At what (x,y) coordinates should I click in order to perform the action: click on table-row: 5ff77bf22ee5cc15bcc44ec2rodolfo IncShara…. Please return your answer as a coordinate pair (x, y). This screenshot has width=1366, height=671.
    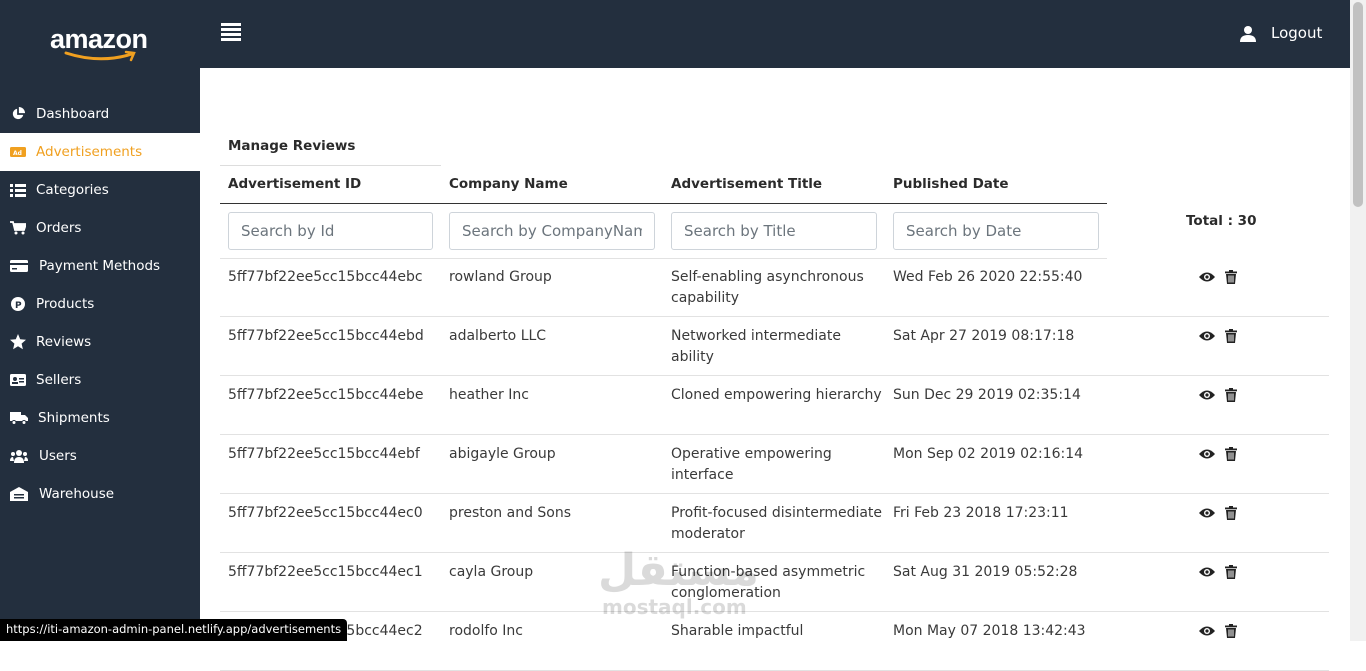
    Looking at the image, I should click on (774, 641).